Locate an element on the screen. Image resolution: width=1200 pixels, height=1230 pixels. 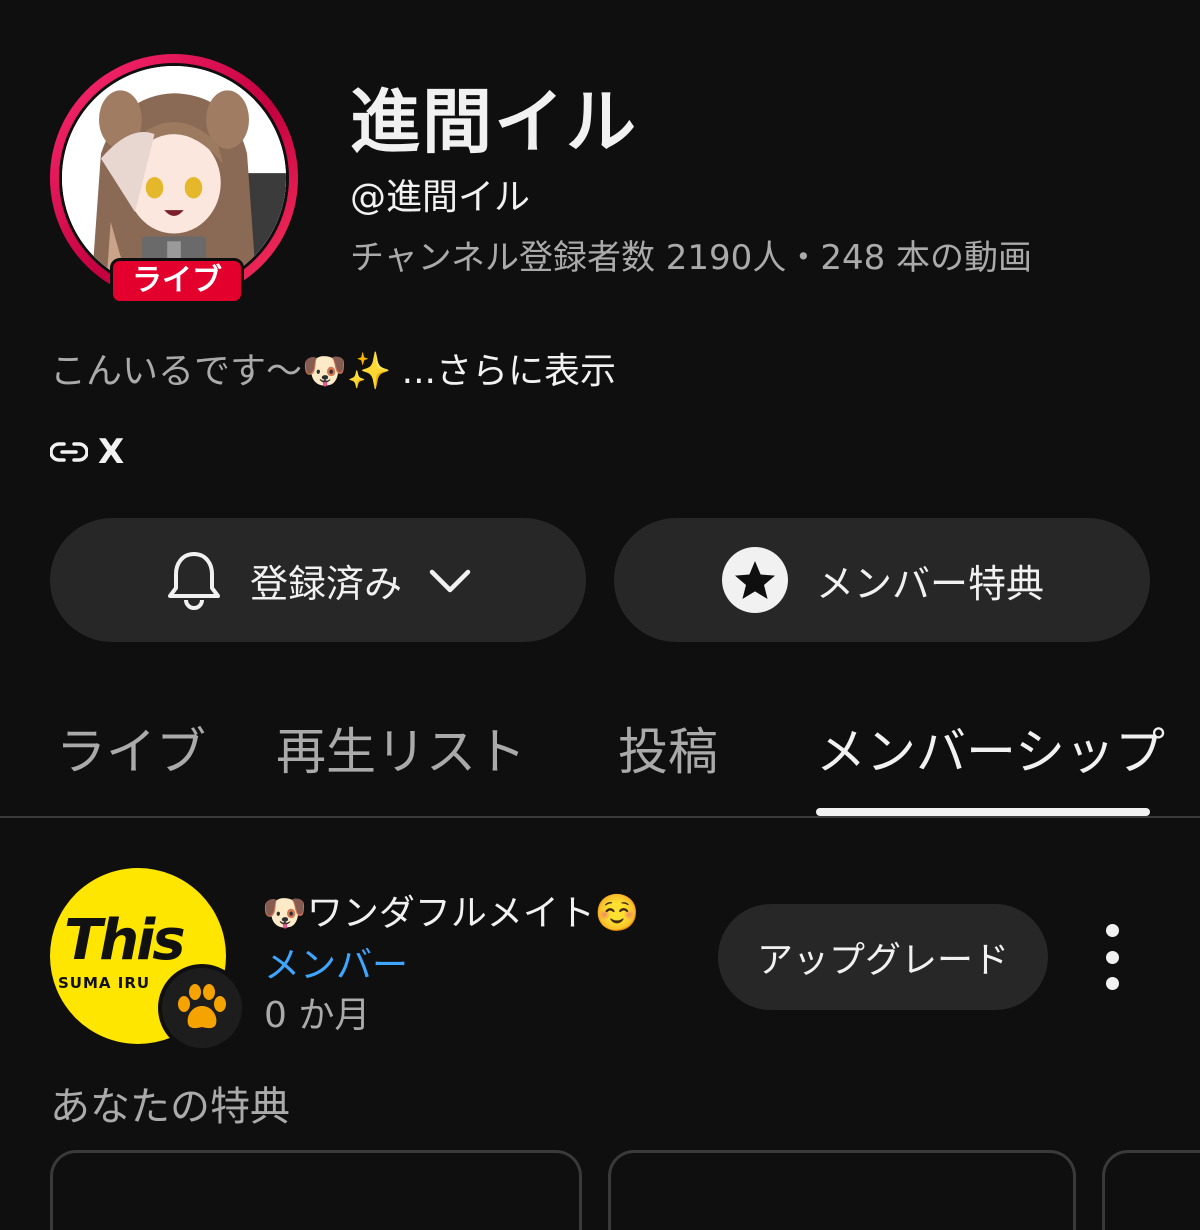
channel-name: 進間イル is located at coordinates (494, 122).